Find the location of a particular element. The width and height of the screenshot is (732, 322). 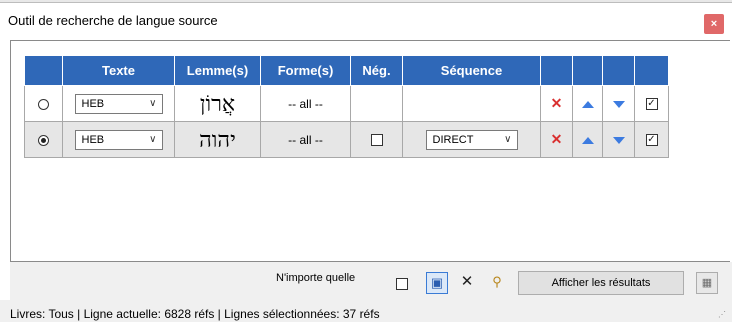

lemma-cell: יהוה is located at coordinates (217, 139).